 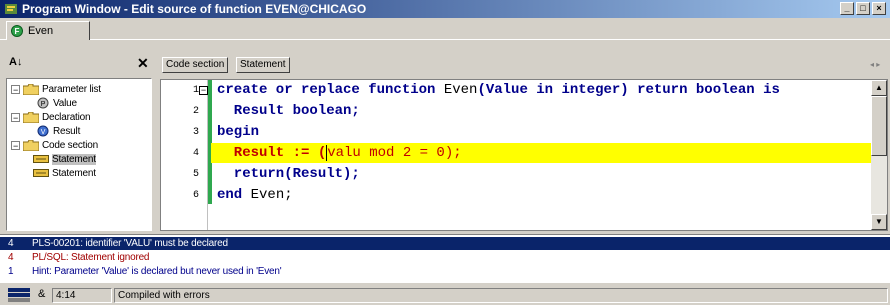 I want to click on maximize-button: □, so click(x=863, y=8).